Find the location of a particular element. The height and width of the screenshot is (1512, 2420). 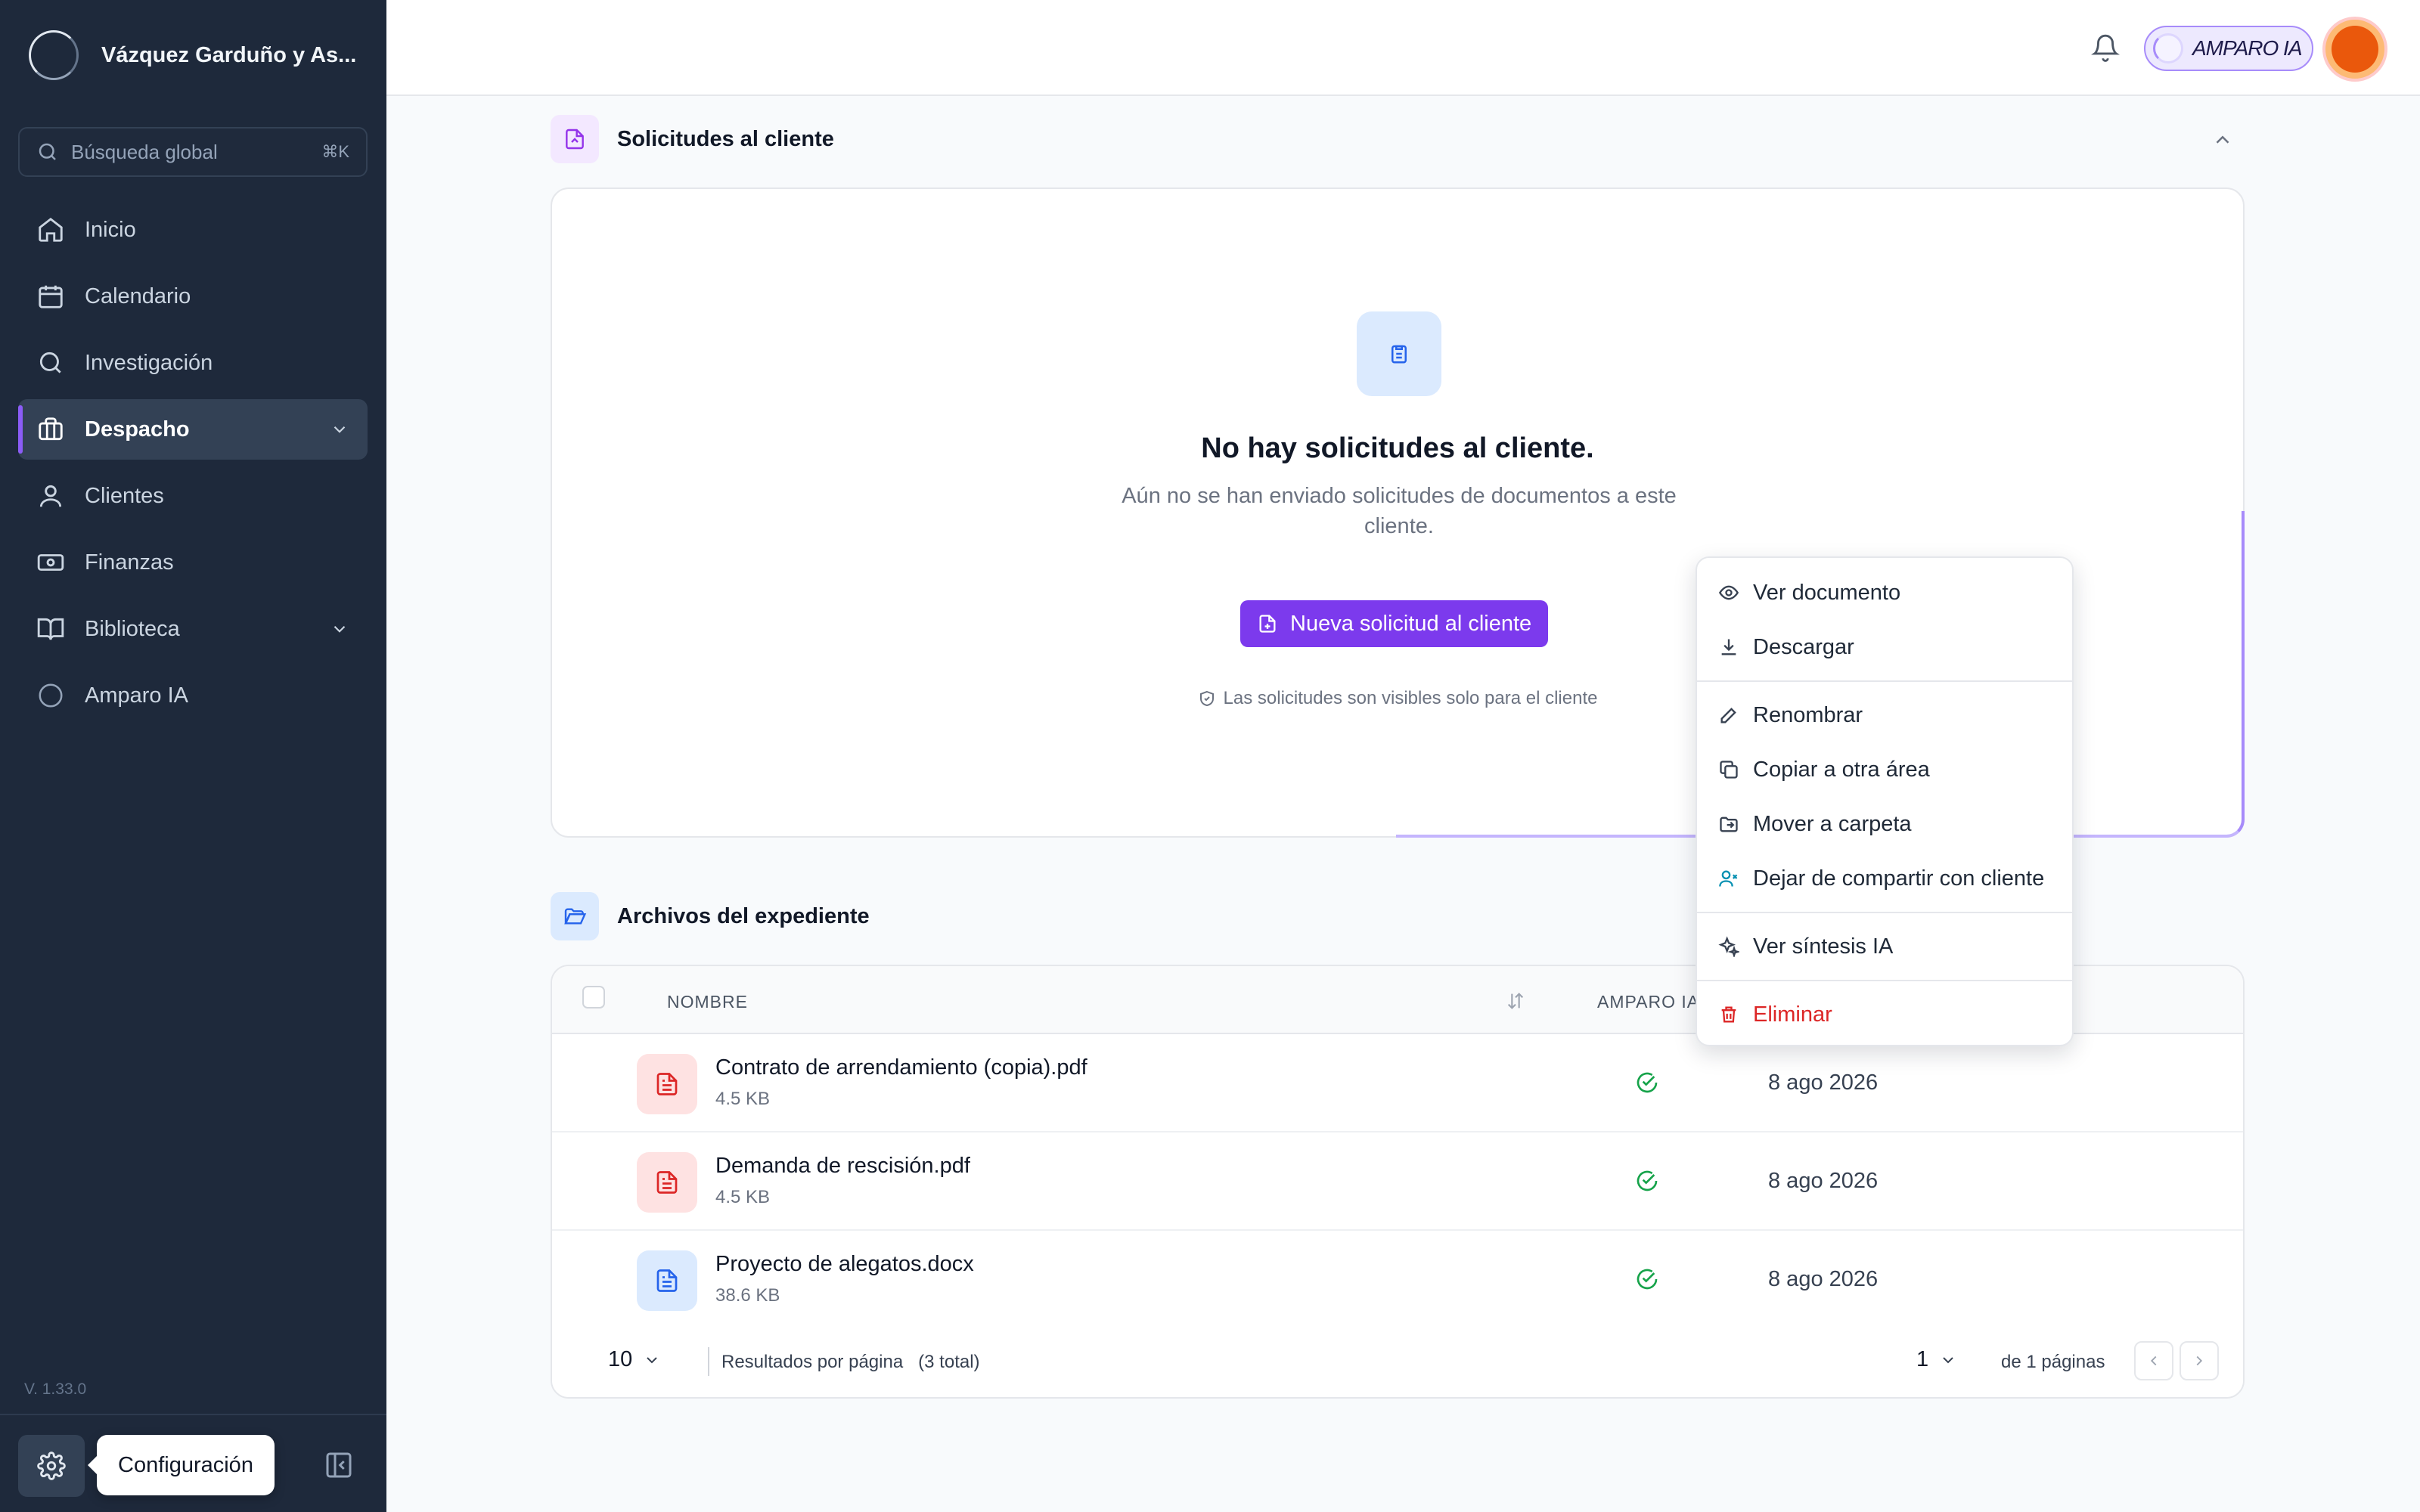

menu-item-unshare: Dejar de compartir con cliente is located at coordinates (1884, 879).